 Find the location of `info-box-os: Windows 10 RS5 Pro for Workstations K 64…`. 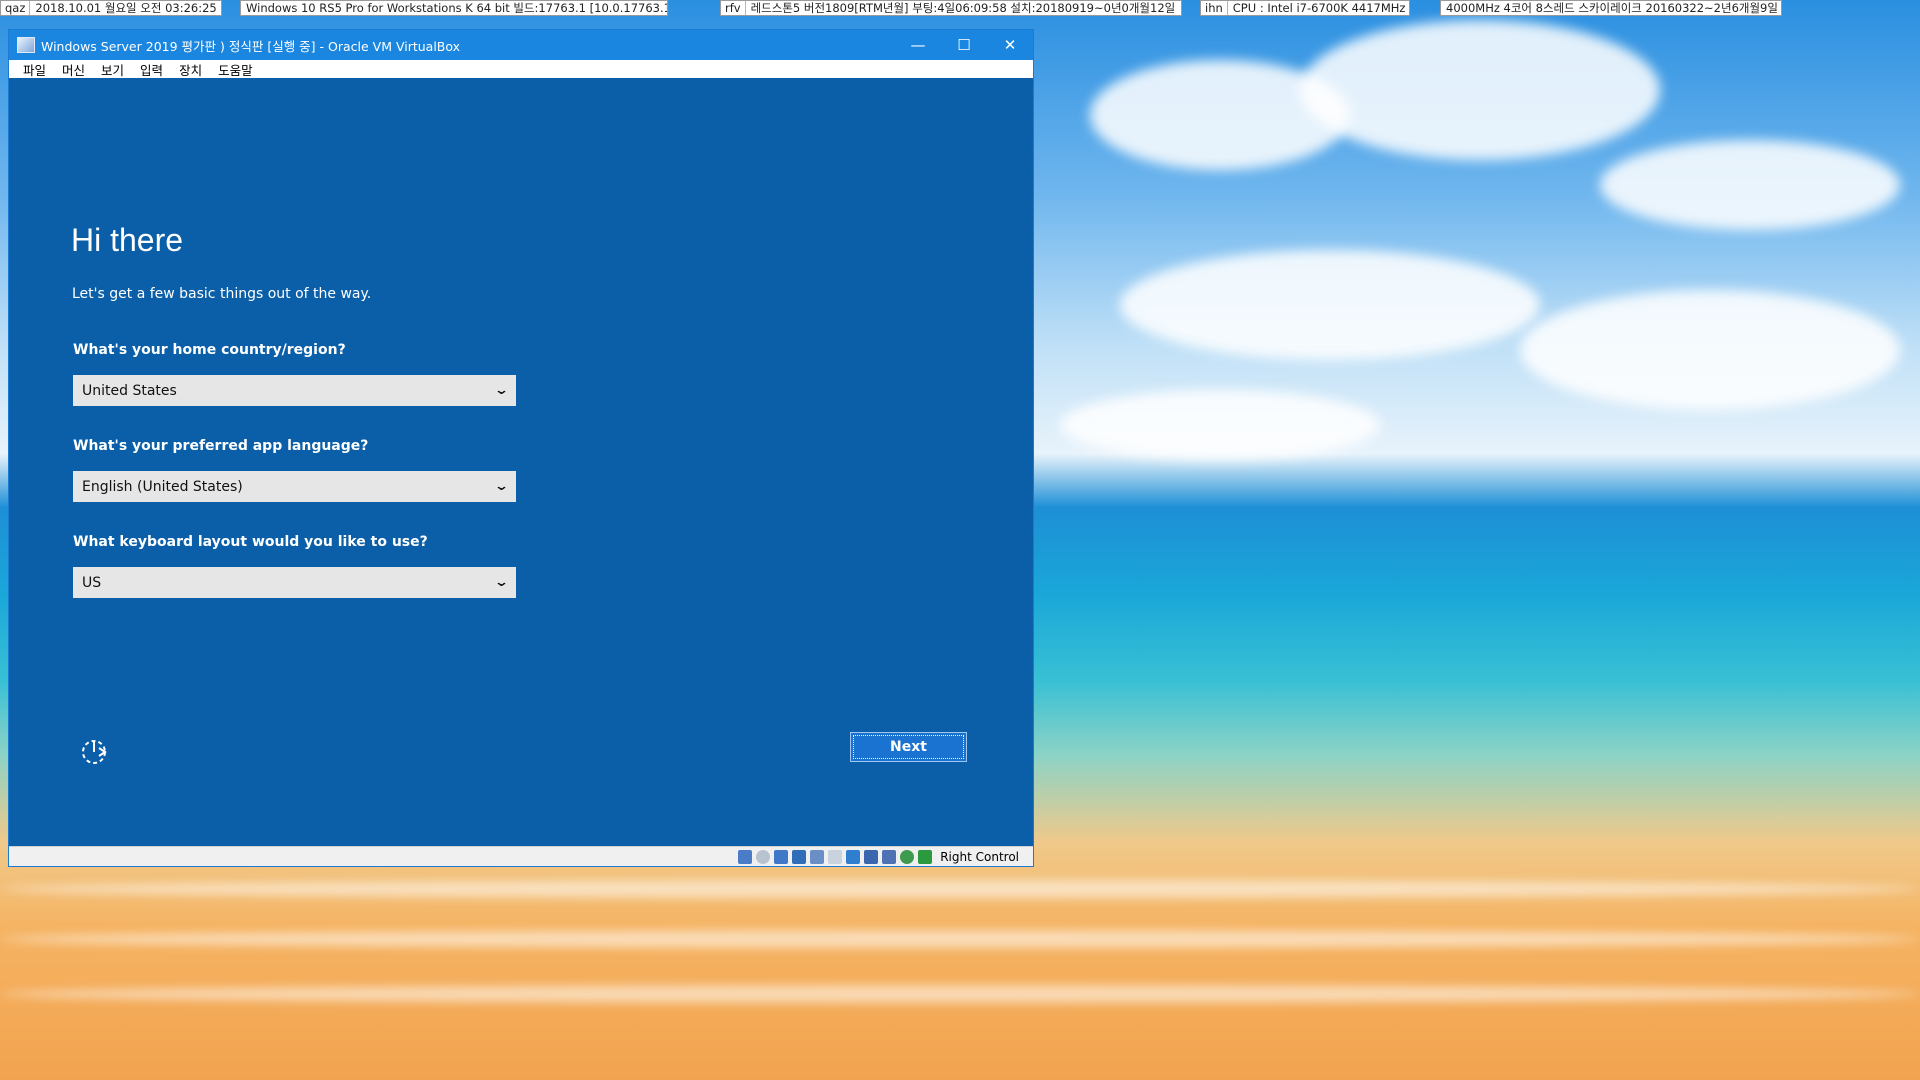

info-box-os: Windows 10 RS5 Pro for Workstations K 64… is located at coordinates (454, 8).